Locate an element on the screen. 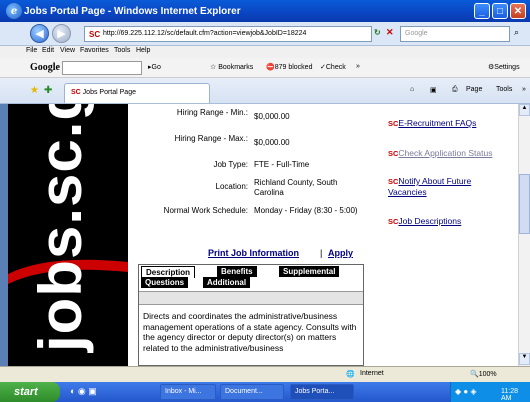  menu-edit: Edit is located at coordinates (48, 50).